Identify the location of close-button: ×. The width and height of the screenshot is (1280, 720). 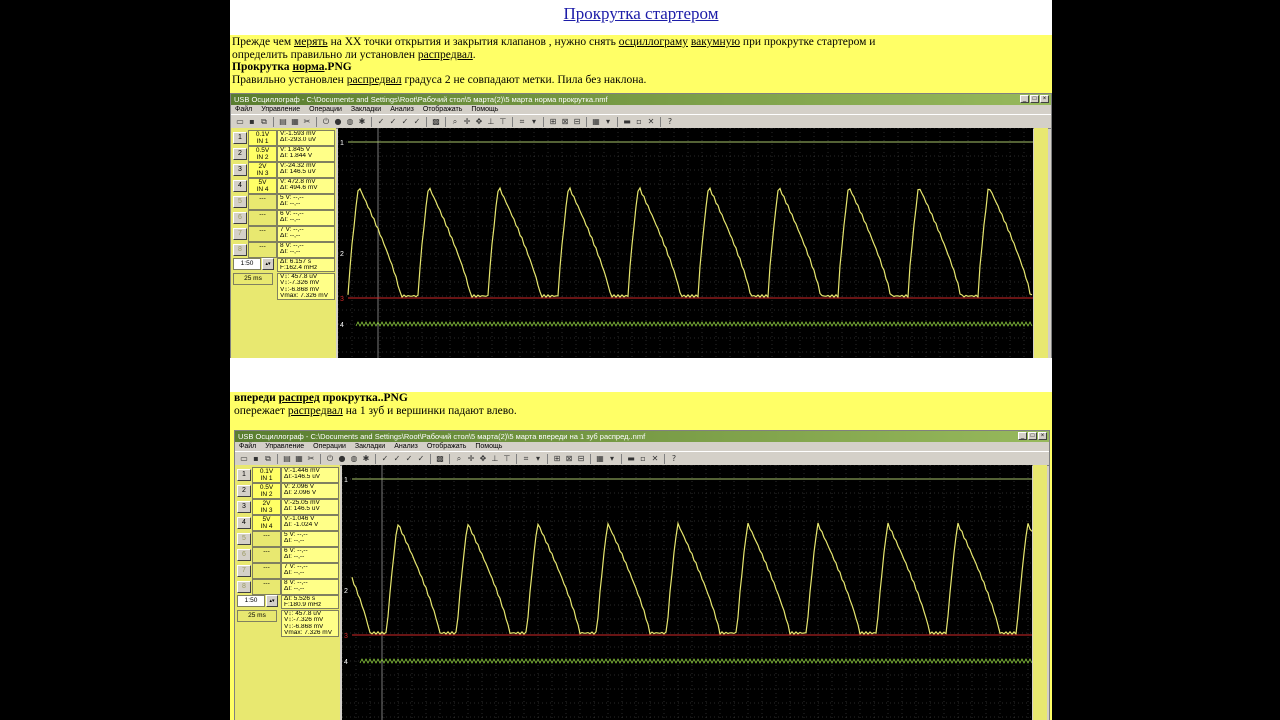
(1044, 99).